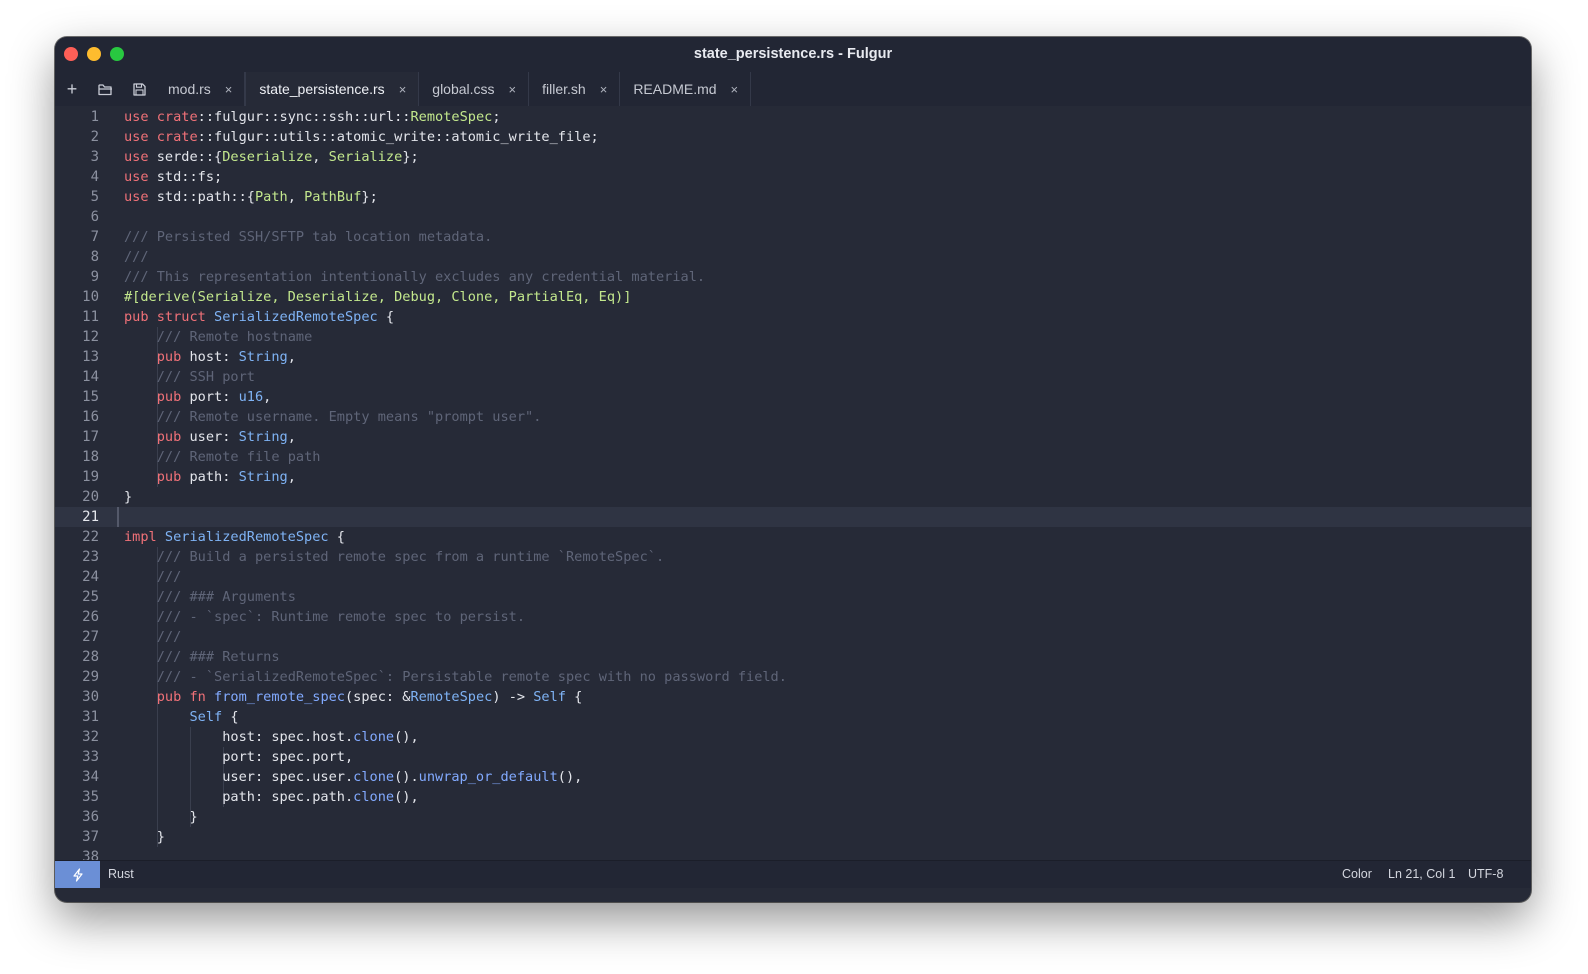  Describe the element at coordinates (72, 89) in the screenshot. I see `new-file-button: +` at that location.